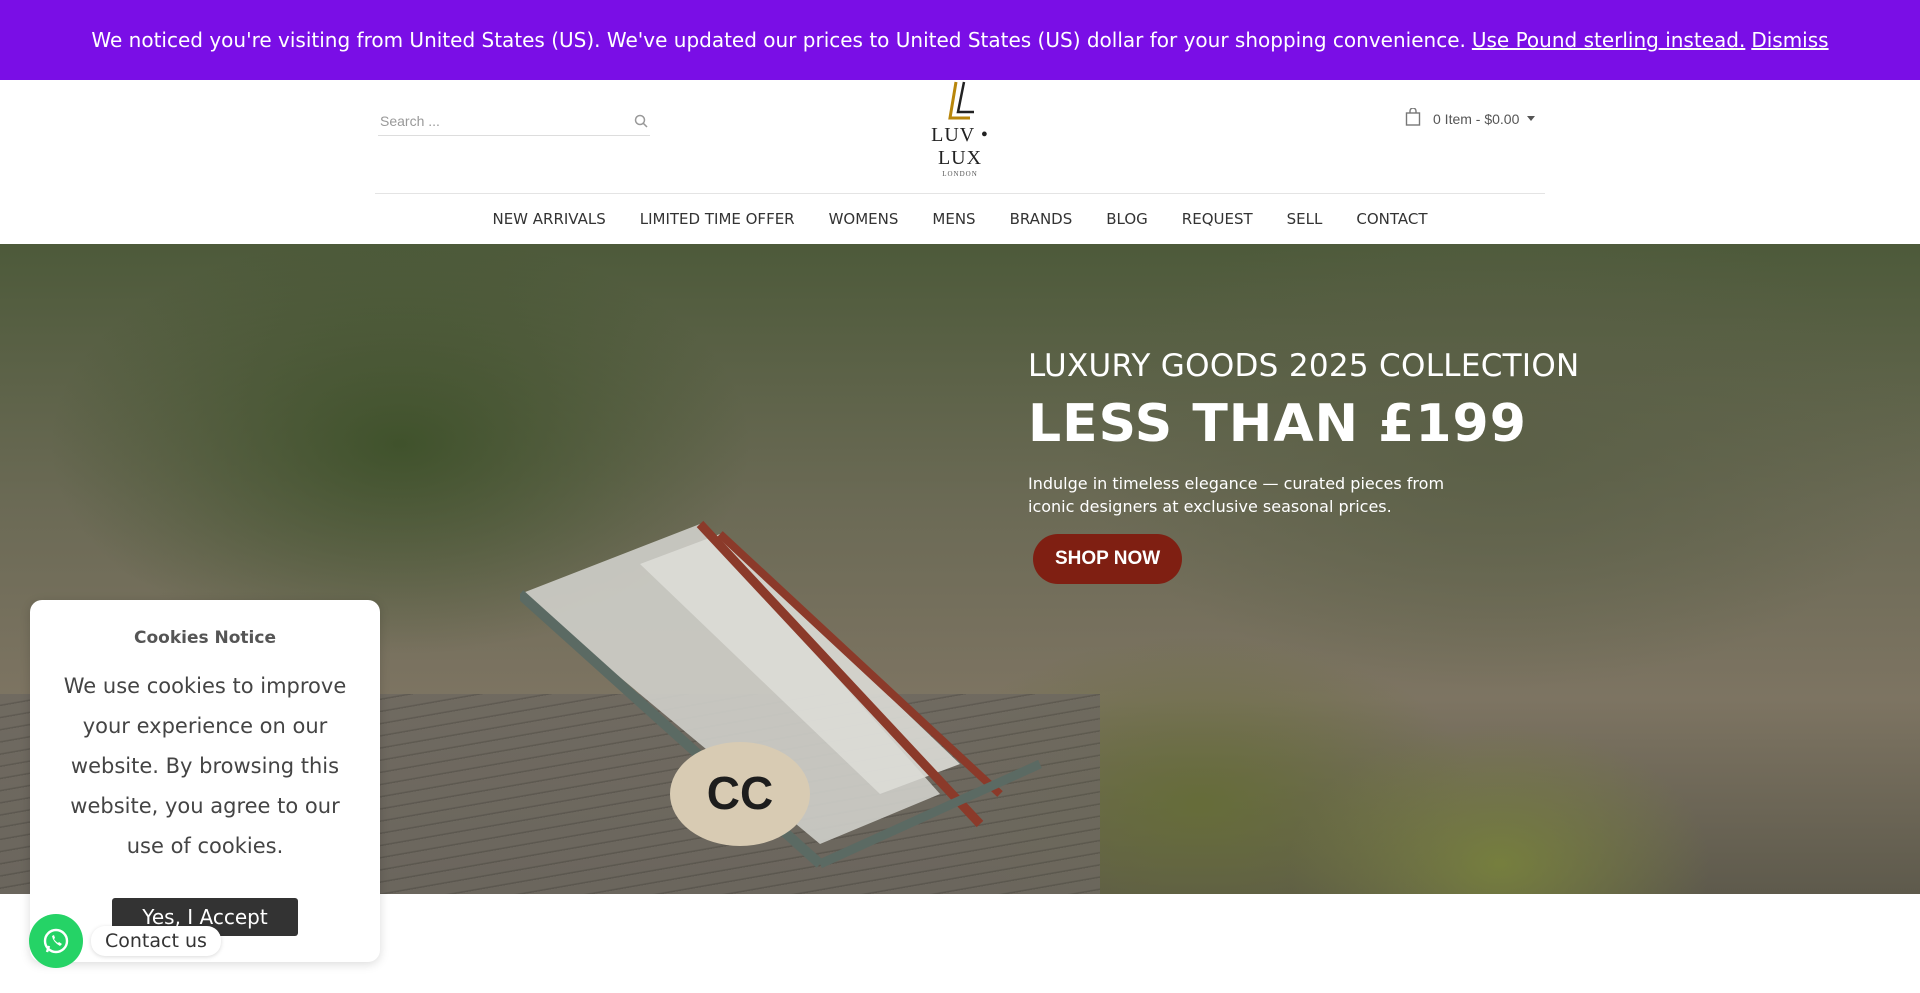 This screenshot has width=1920, height=993. I want to click on hero-kicker: LUXURY GOODS 2025 COLLECTION, so click(1304, 366).